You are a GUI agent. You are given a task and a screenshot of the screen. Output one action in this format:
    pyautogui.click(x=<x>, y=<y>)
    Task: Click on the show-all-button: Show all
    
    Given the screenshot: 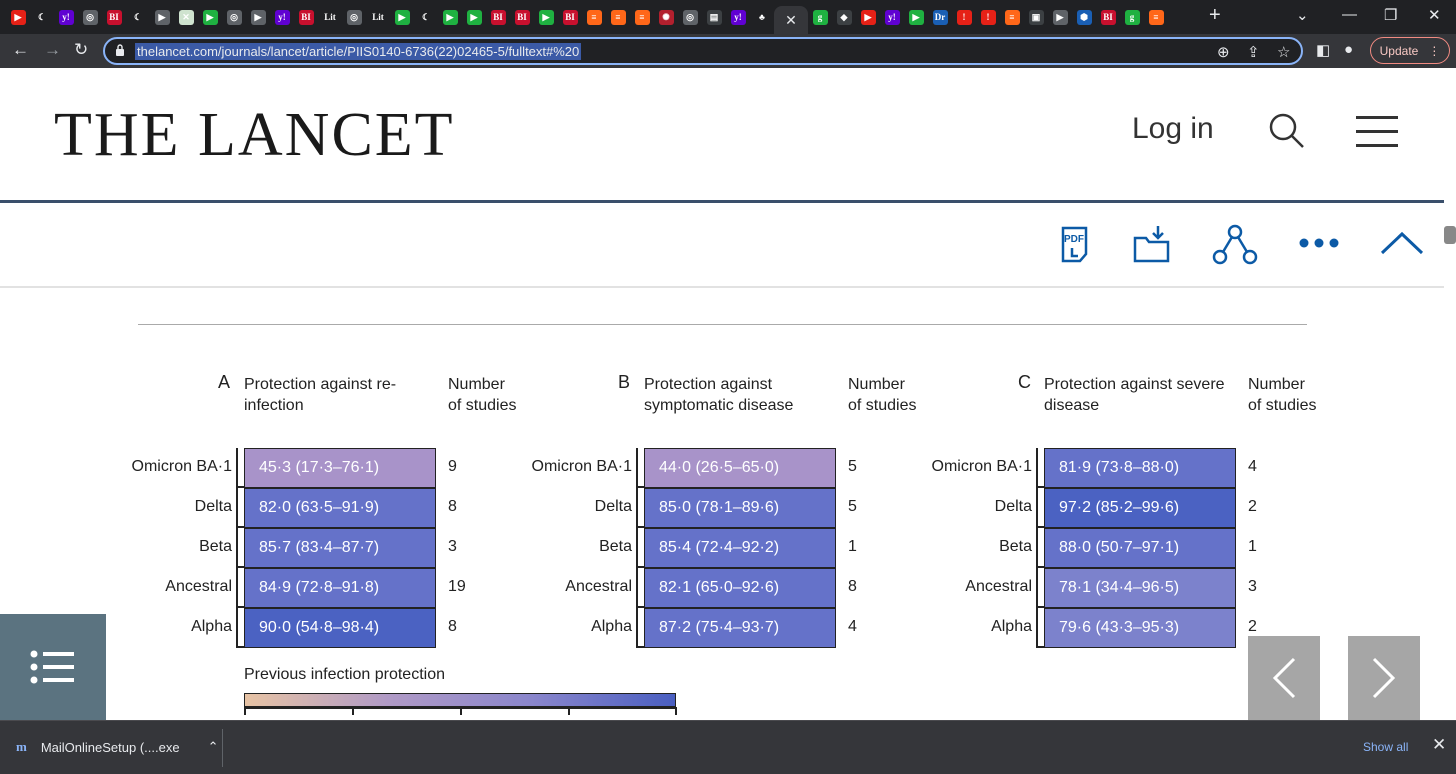 What is the action you would take?
    pyautogui.click(x=1385, y=747)
    